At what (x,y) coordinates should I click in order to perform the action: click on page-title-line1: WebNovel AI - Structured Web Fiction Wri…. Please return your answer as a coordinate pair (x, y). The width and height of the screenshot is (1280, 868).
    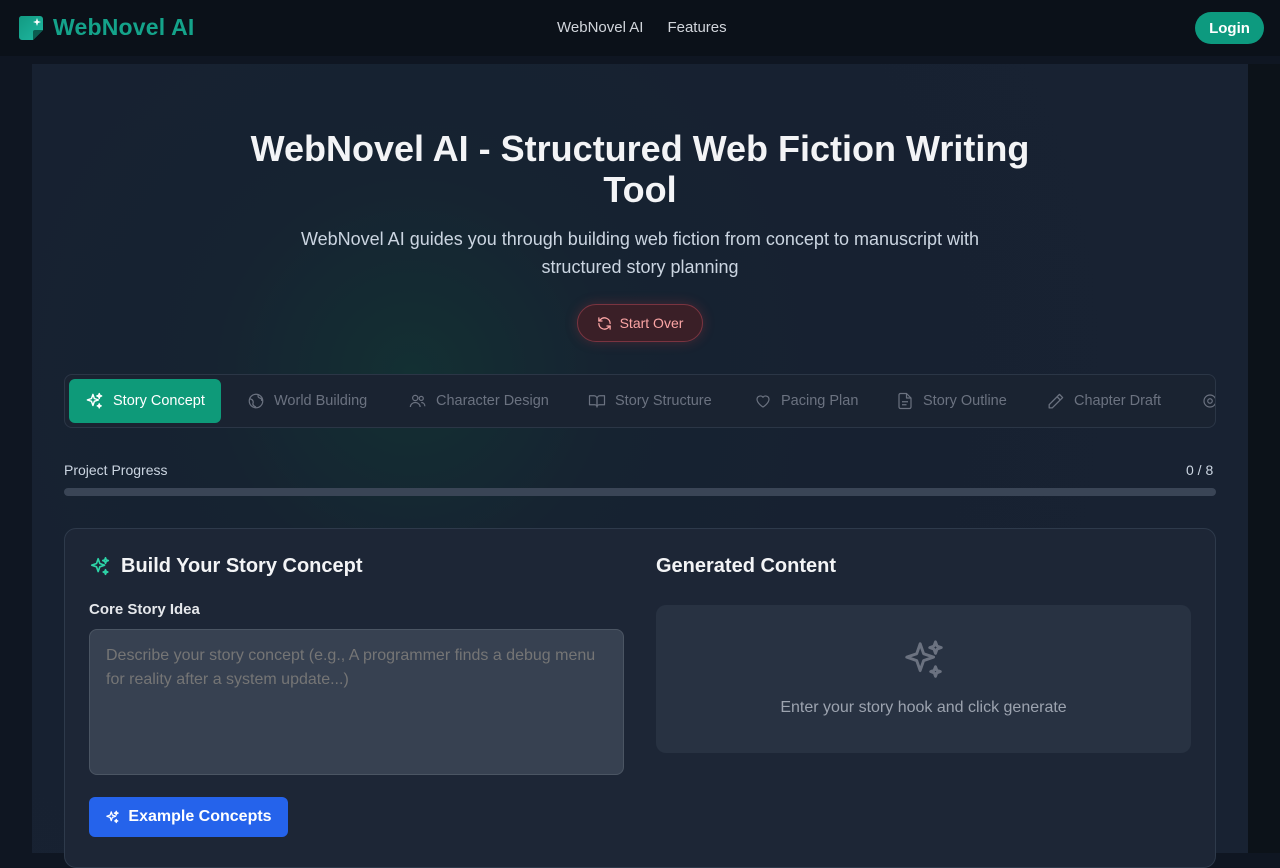
    Looking at the image, I should click on (640, 148).